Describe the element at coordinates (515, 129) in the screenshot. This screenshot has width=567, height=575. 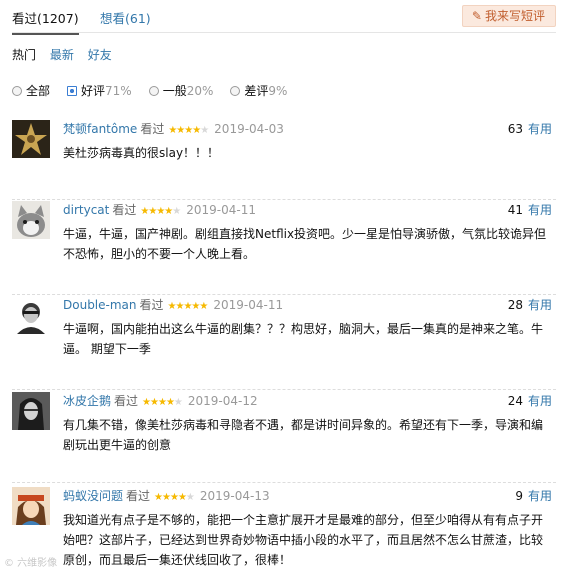
I see `vote-count: 63` at that location.